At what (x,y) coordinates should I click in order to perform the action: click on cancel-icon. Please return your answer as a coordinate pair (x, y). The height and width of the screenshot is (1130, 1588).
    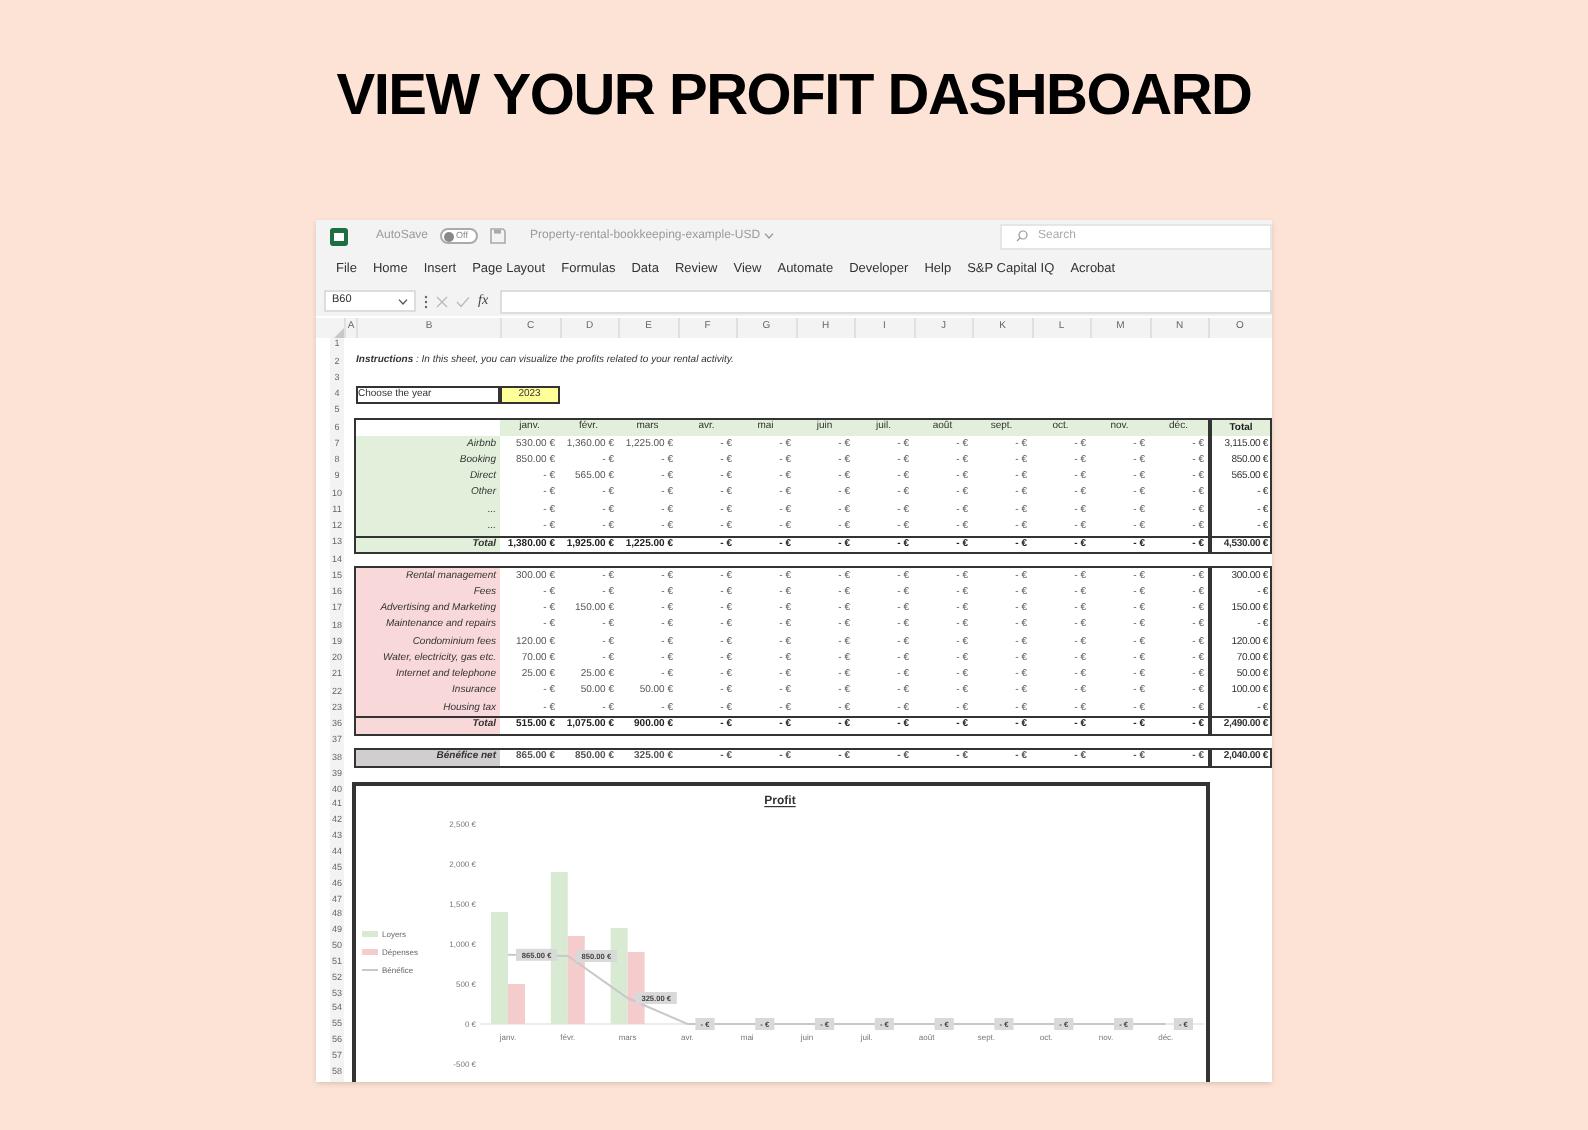
    Looking at the image, I should click on (442, 301).